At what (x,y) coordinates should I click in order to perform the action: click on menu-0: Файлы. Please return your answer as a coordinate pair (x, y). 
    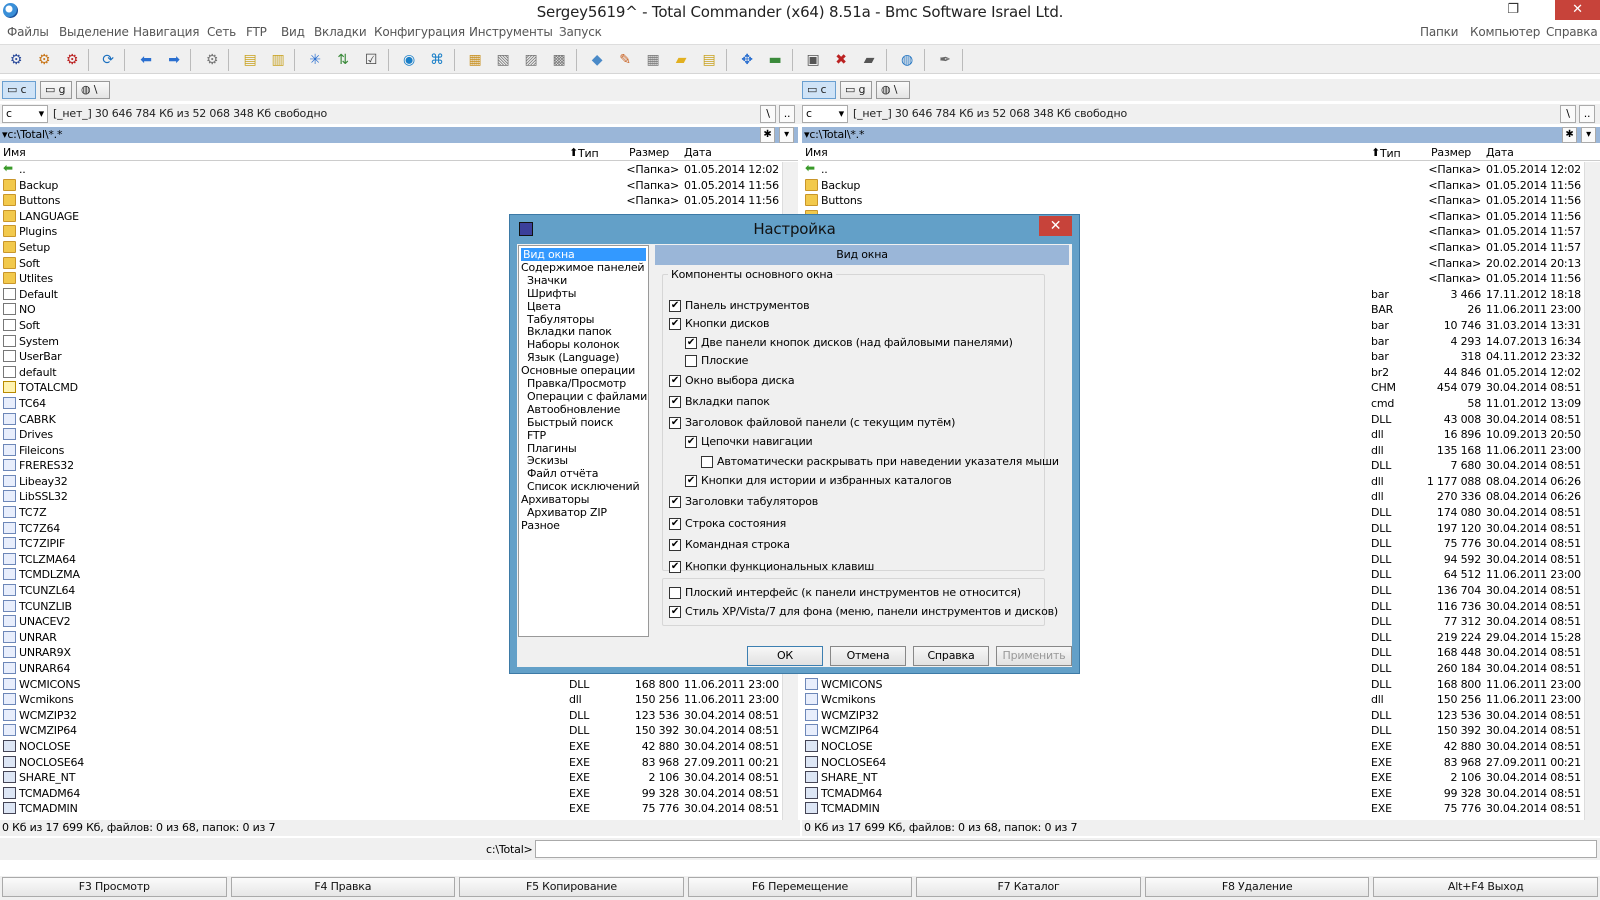
    Looking at the image, I should click on (28, 32).